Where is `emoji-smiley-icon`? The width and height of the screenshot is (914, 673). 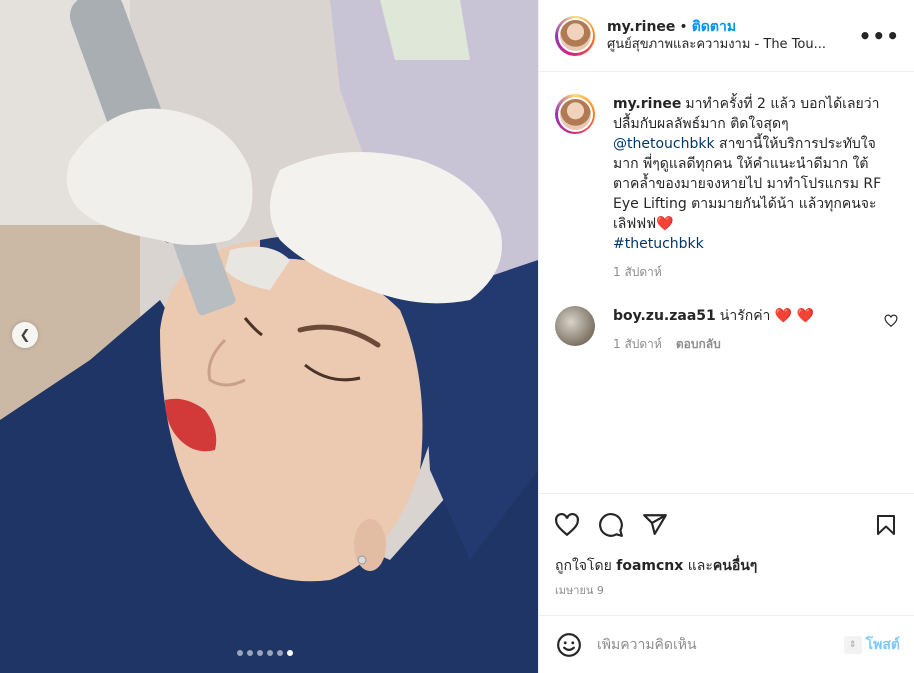 emoji-smiley-icon is located at coordinates (569, 645).